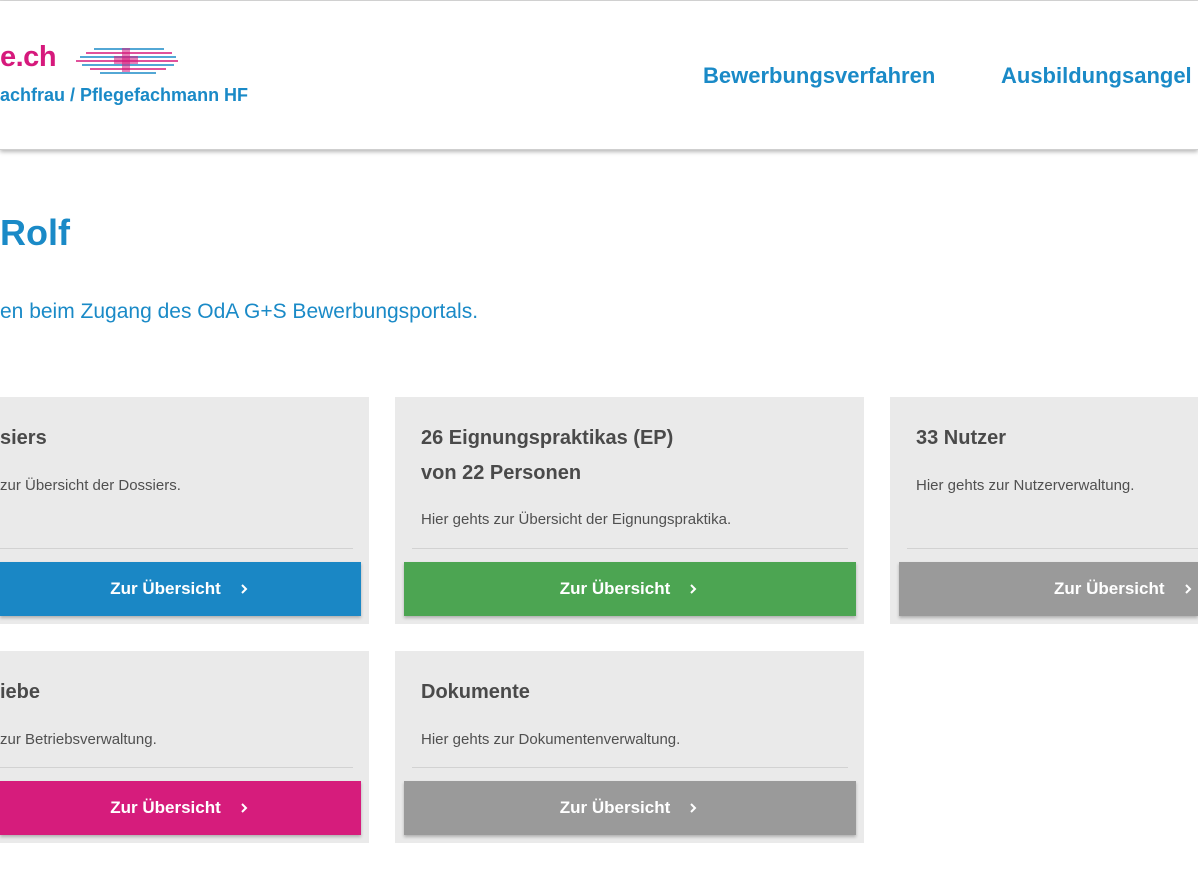  I want to click on card-title: 26 Eignungspraktikas (EP), so click(547, 438).